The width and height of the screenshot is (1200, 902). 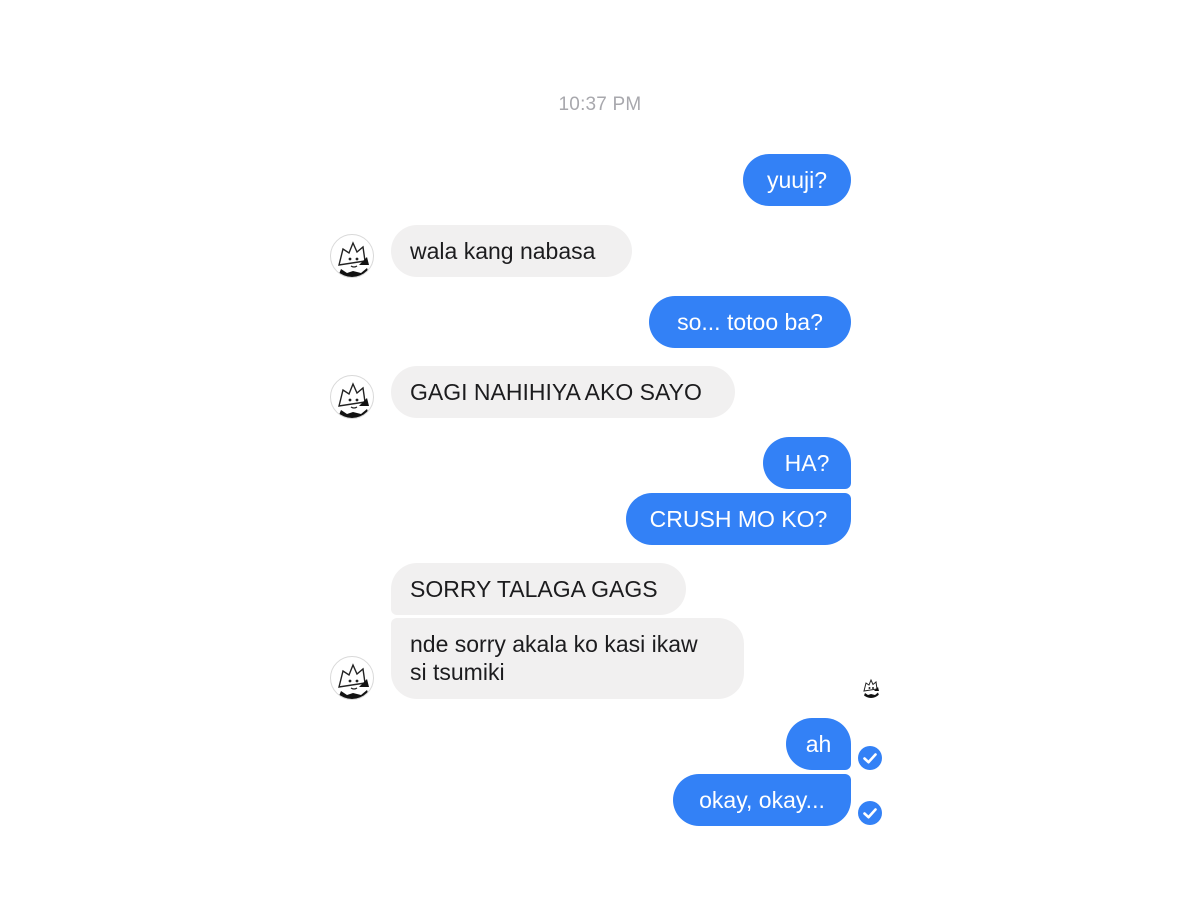 What do you see at coordinates (503, 251) in the screenshot?
I see `message-text: wala kang nabasa` at bounding box center [503, 251].